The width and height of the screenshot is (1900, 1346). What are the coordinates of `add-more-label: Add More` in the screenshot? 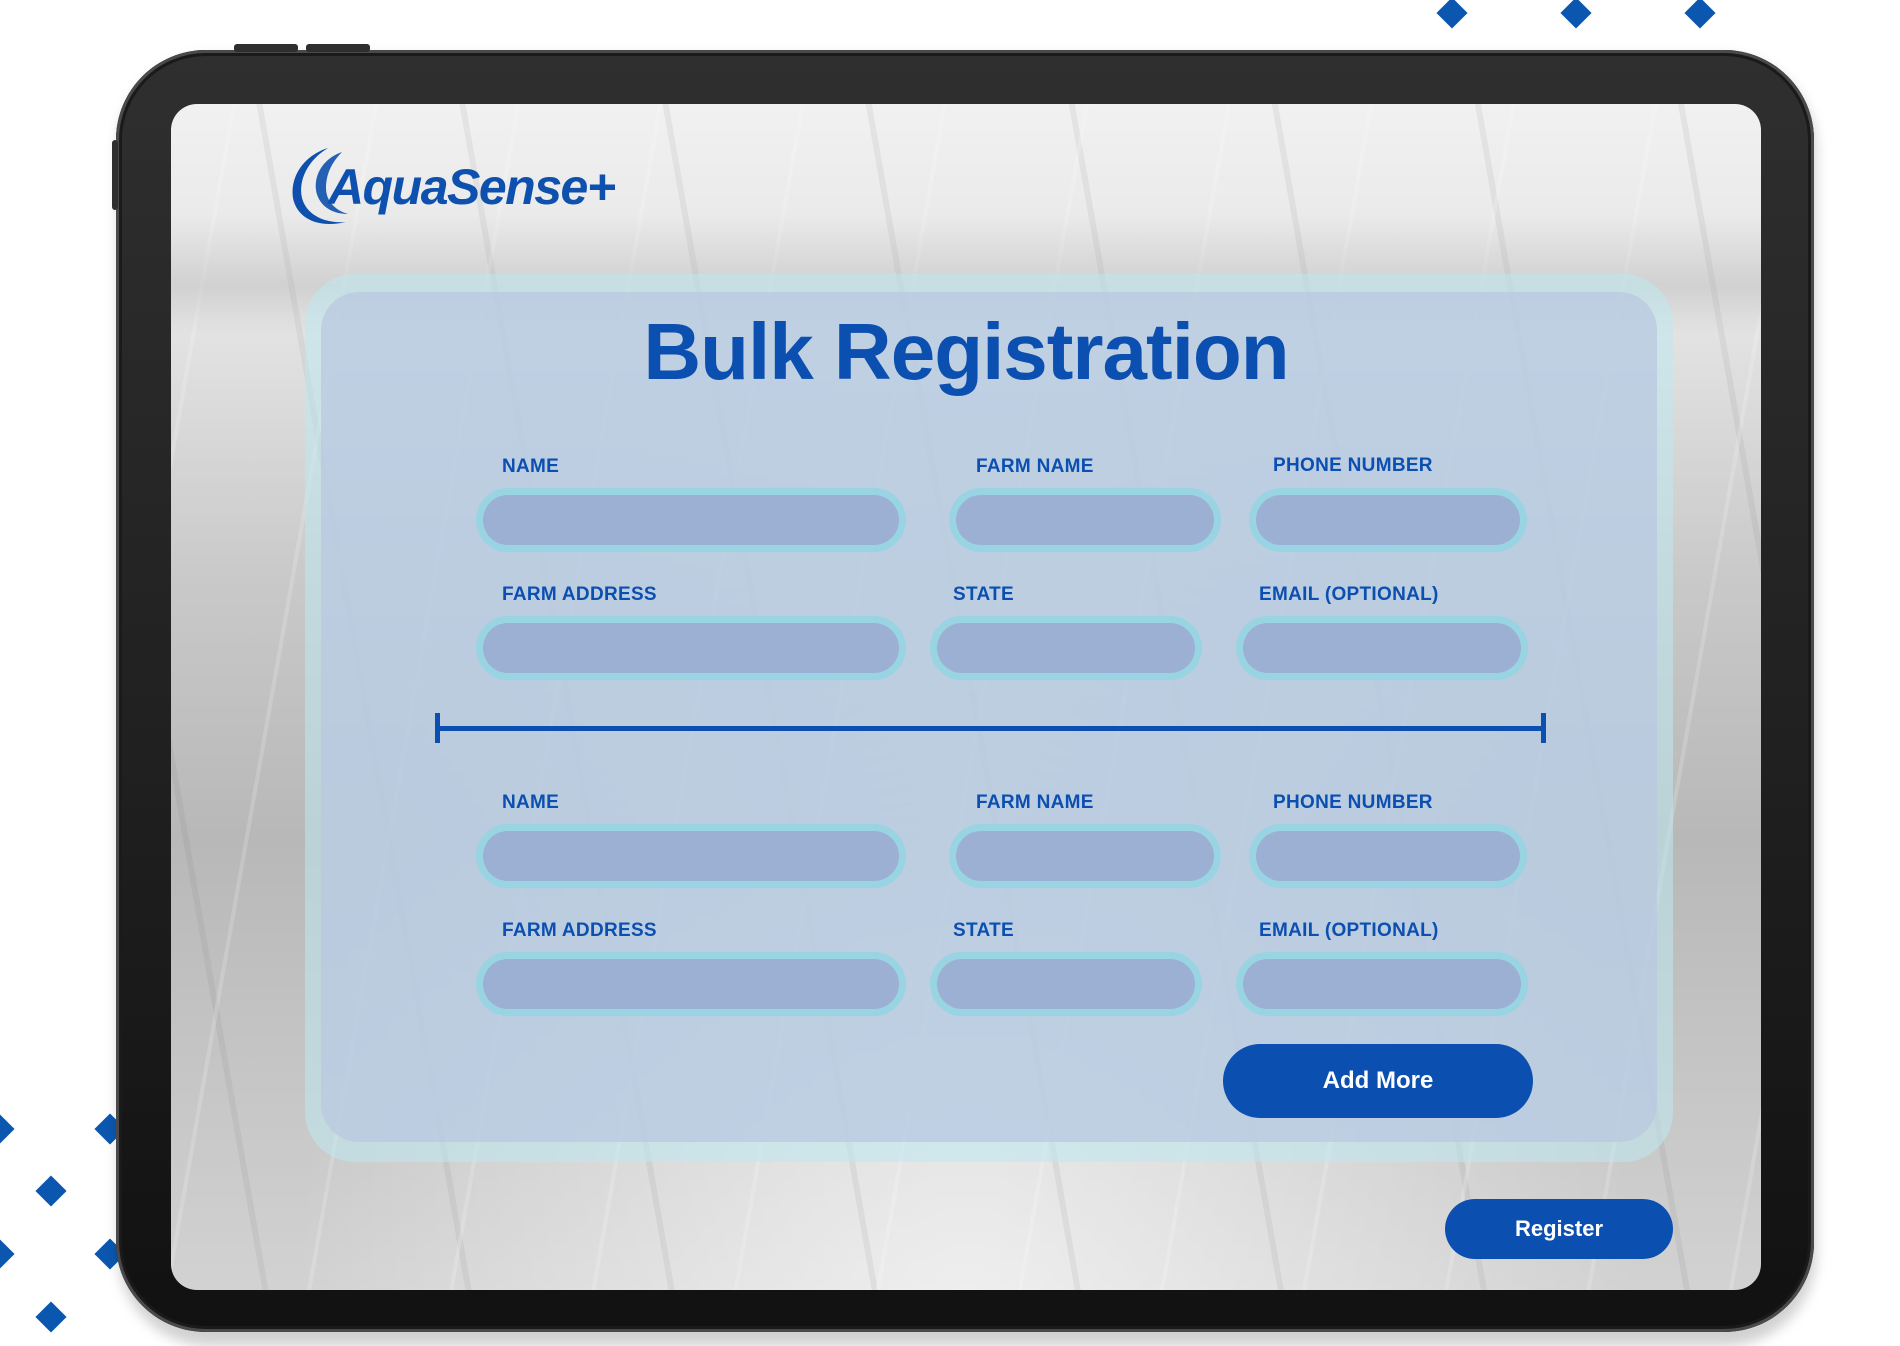 It's located at (1378, 1080).